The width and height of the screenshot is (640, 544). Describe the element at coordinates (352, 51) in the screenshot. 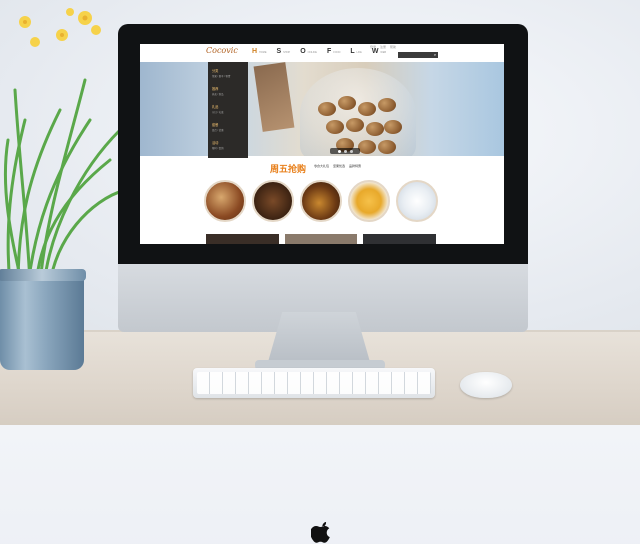

I see `nav-l-label: L` at that location.